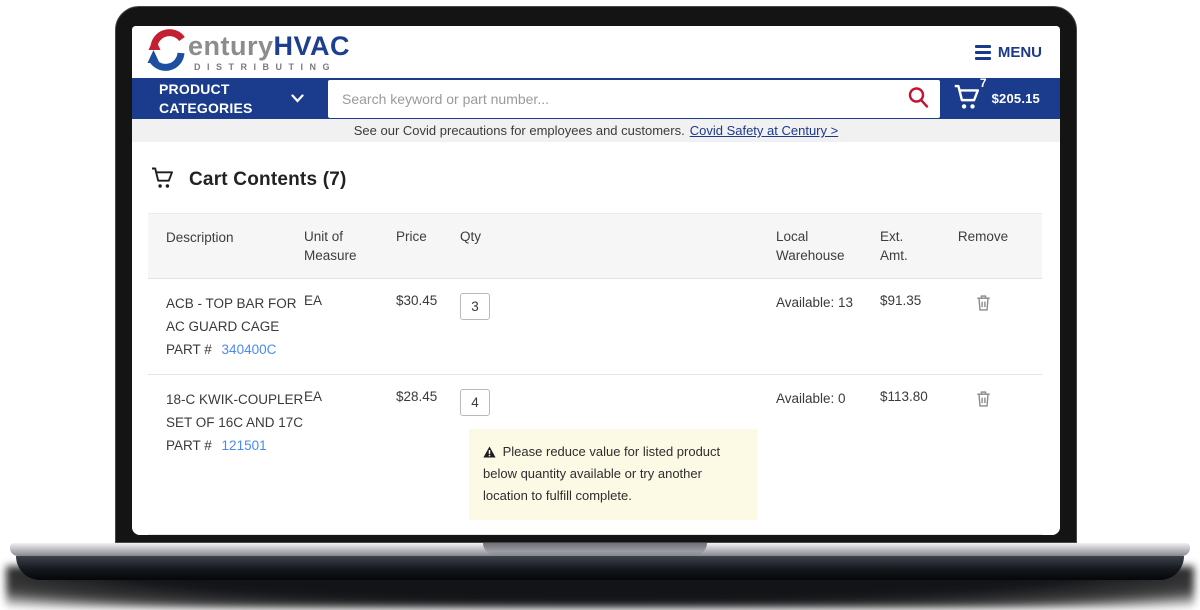 The height and width of the screenshot is (610, 1200). Describe the element at coordinates (417, 300) in the screenshot. I see `item-price: $30.45` at that location.